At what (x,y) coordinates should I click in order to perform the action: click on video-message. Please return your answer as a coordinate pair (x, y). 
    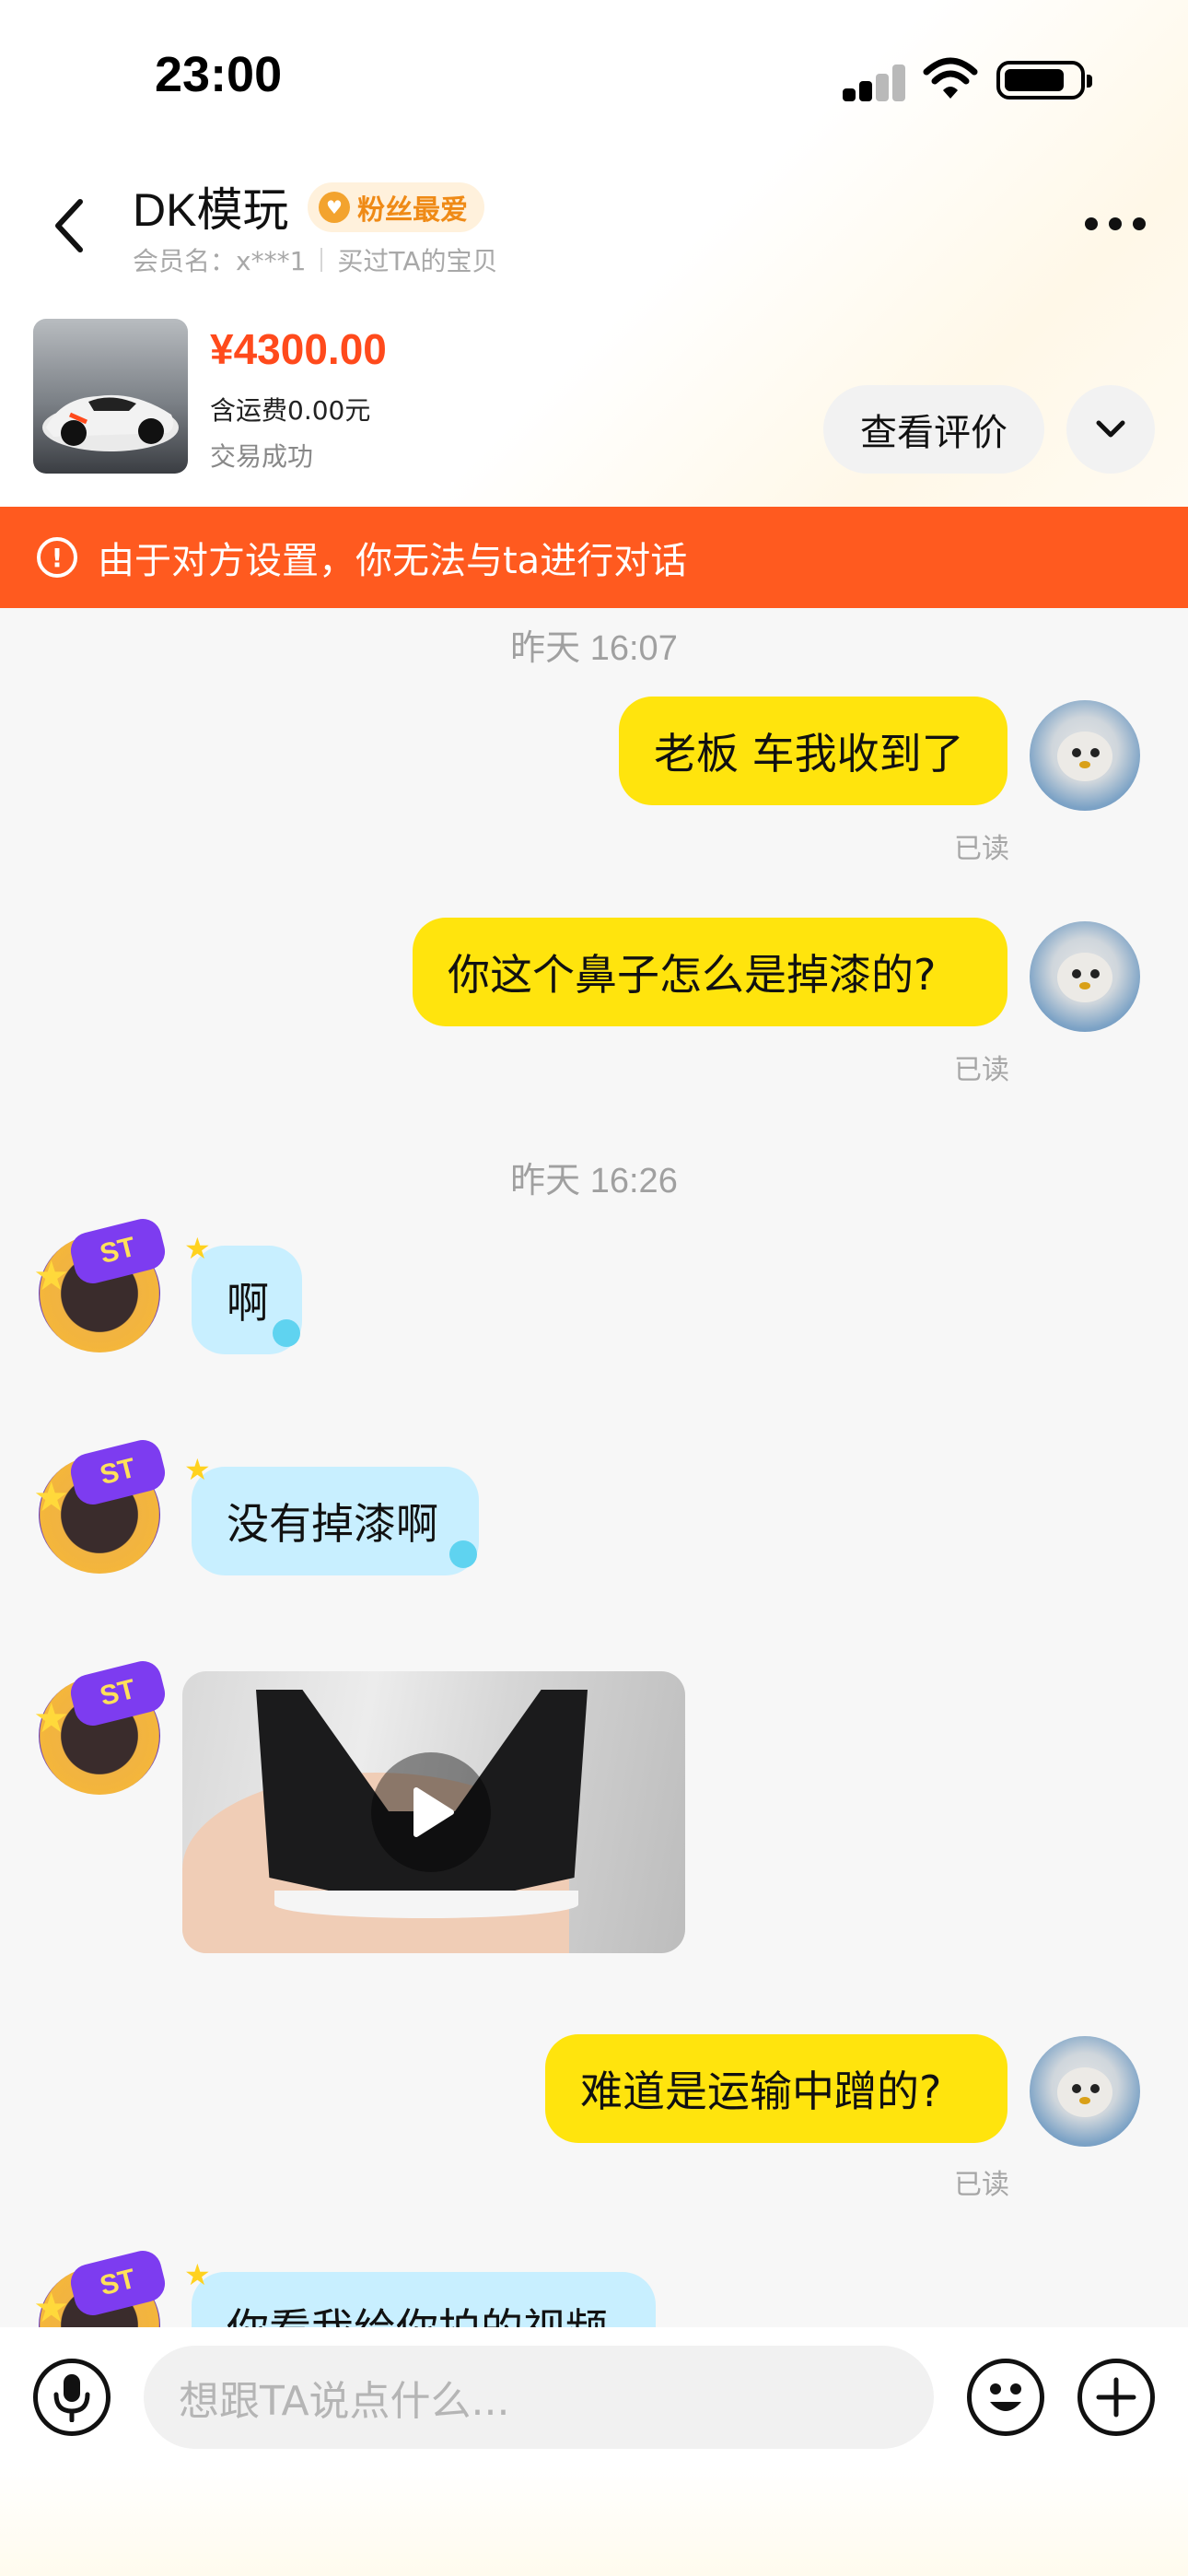
    Looking at the image, I should click on (433, 1812).